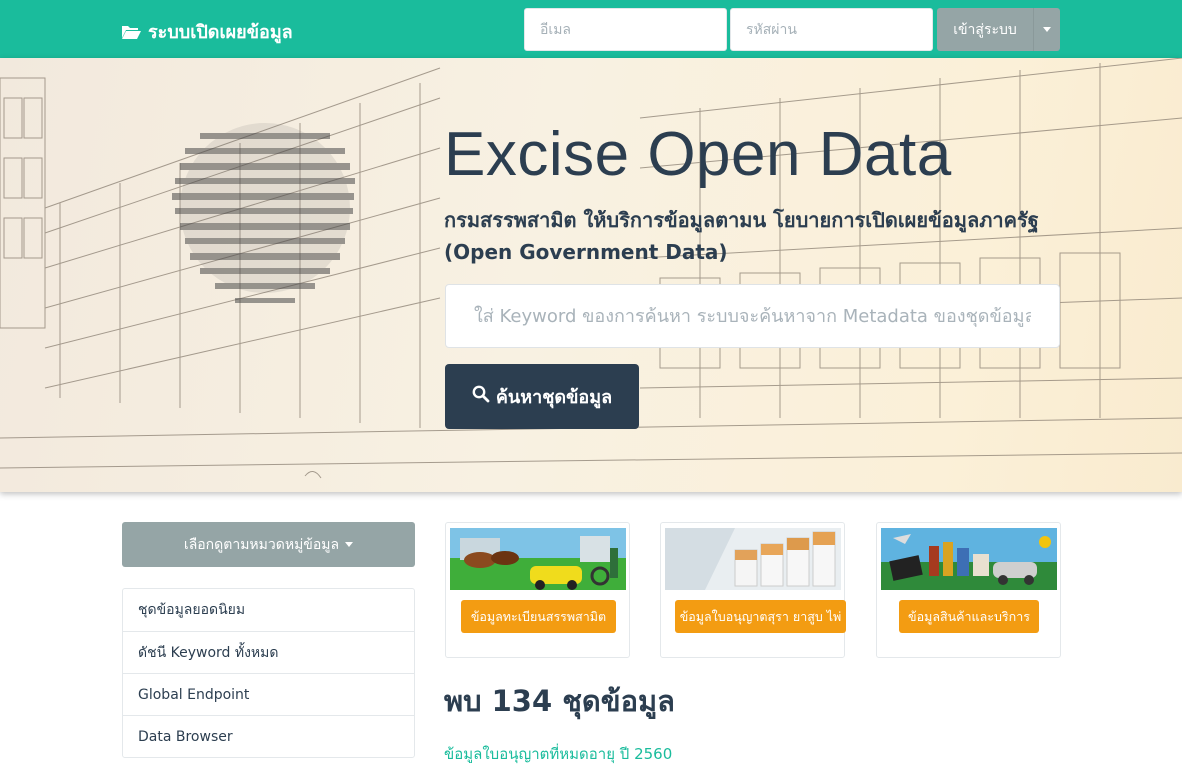 This screenshot has height=766, width=1182. Describe the element at coordinates (753, 559) in the screenshot. I see `license-image` at that location.